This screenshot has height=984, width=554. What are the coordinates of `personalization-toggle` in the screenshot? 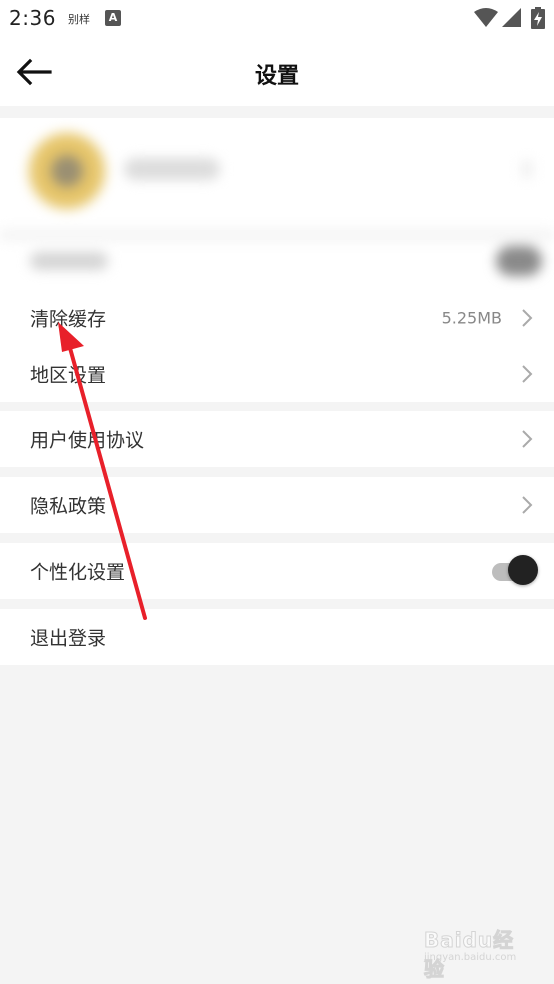 It's located at (516, 571).